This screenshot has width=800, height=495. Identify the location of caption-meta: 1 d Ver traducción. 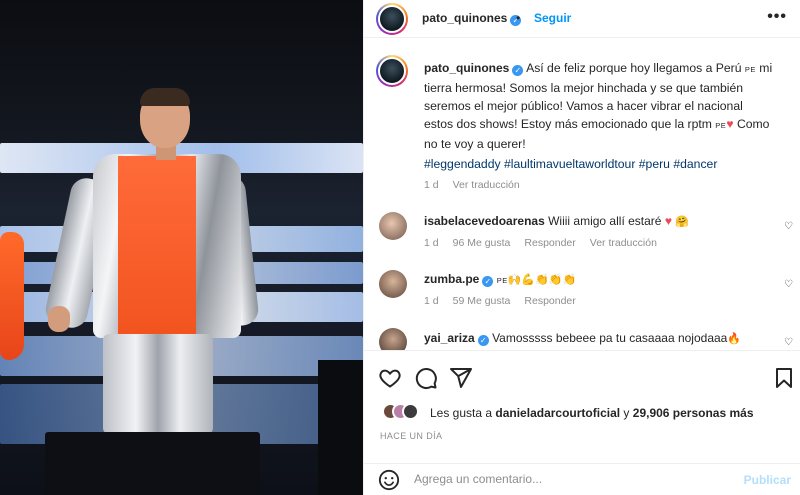
(479, 185).